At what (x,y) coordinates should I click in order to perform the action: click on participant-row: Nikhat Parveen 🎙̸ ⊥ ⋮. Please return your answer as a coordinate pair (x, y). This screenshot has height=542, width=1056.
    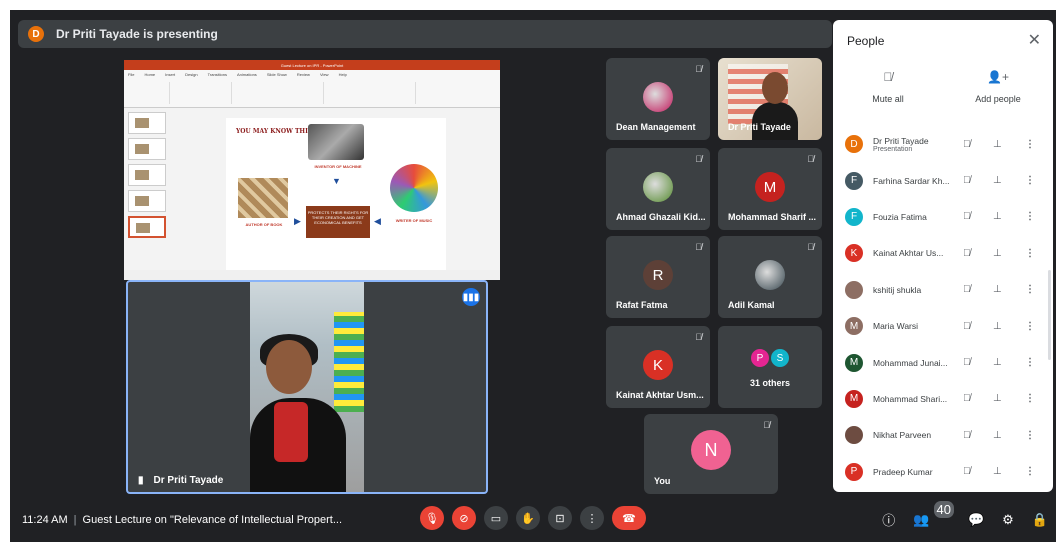
    Looking at the image, I should click on (943, 435).